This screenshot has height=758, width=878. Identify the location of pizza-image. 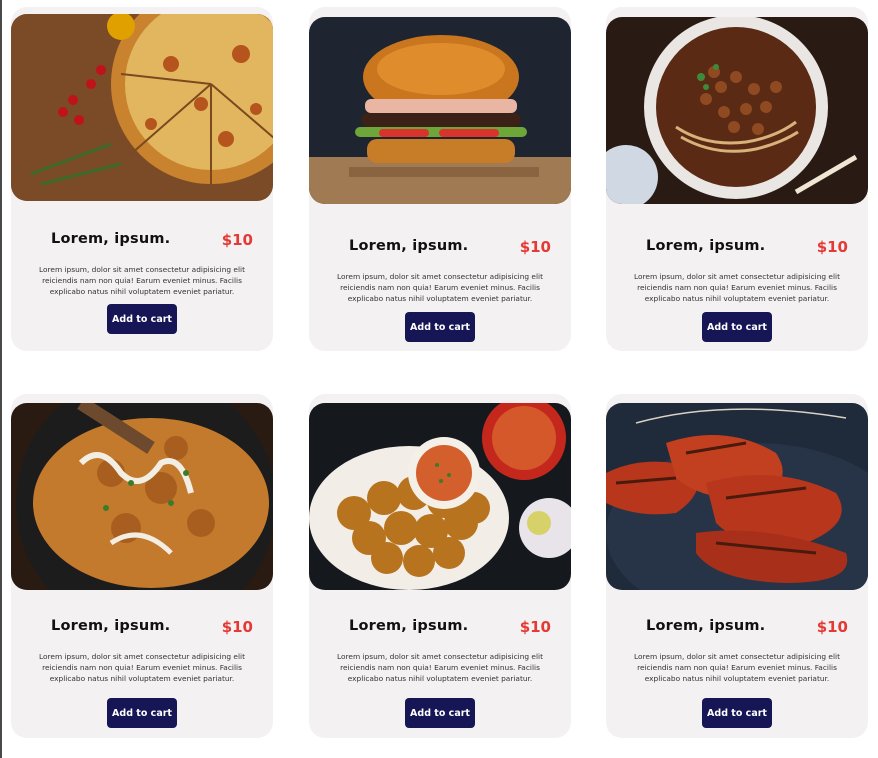
(142, 107).